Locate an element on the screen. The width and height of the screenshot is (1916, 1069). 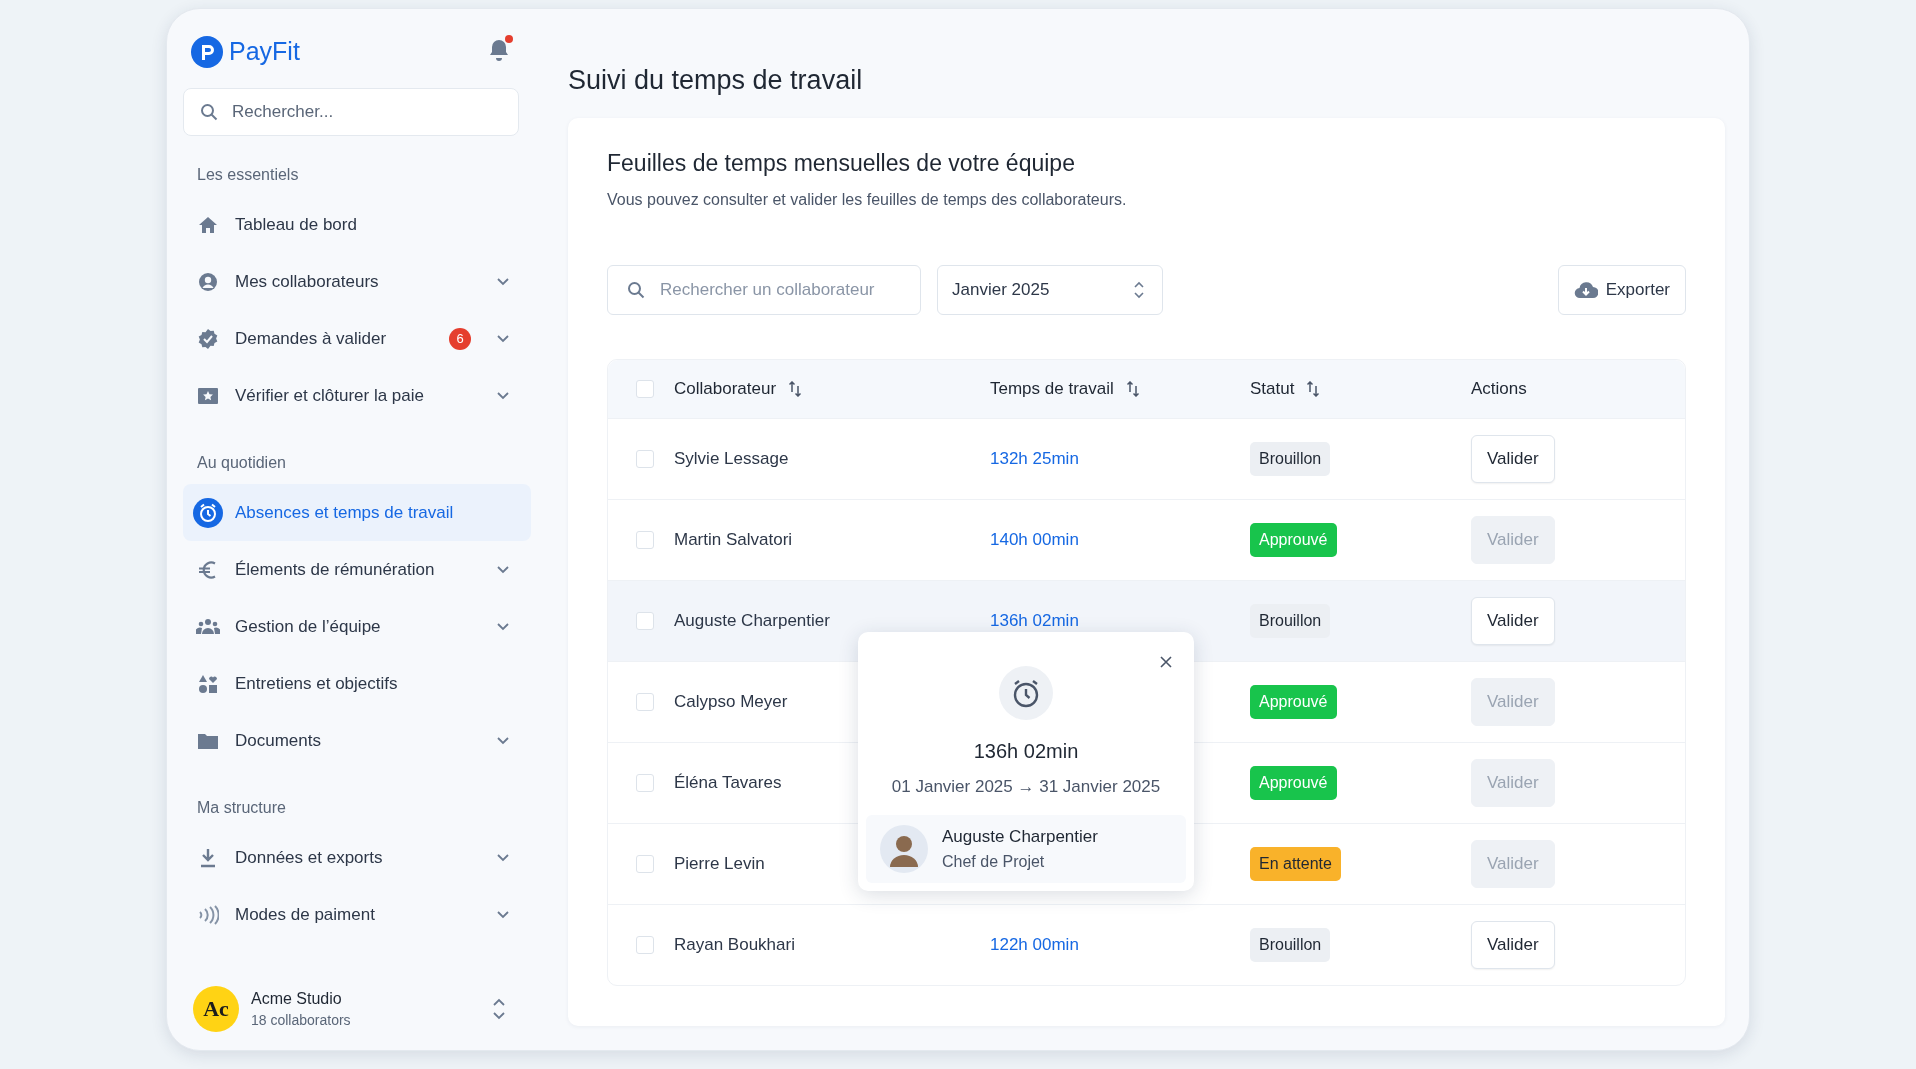
employee-name: Sylvie Lessage is located at coordinates (731, 459).